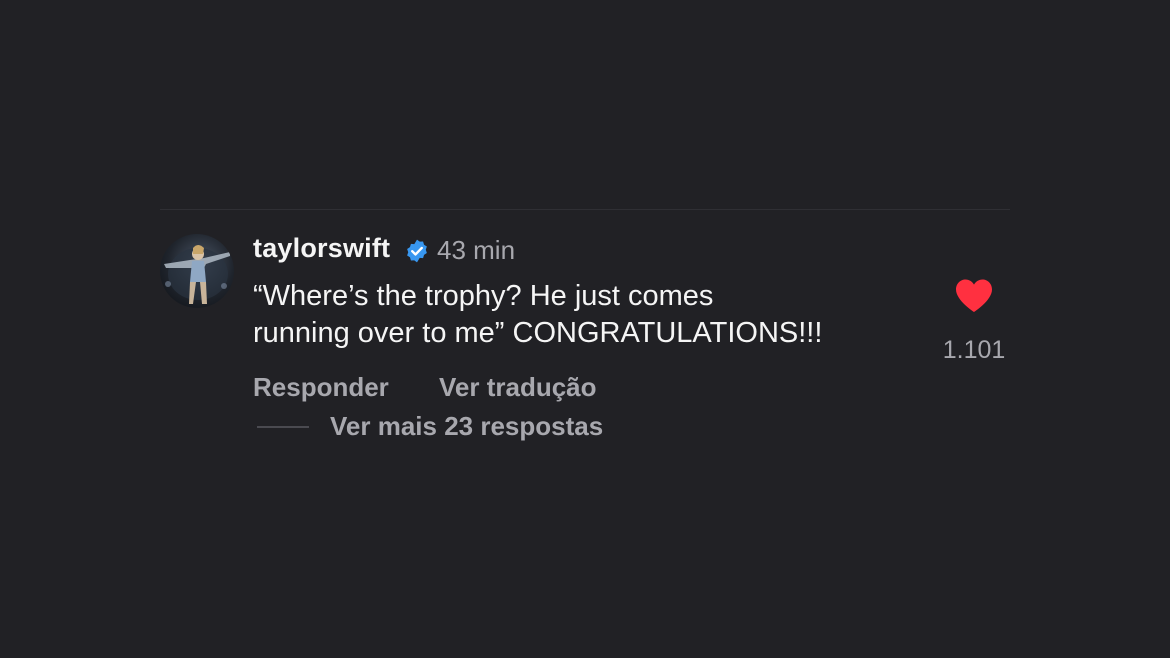 The image size is (1170, 658). Describe the element at coordinates (974, 350) in the screenshot. I see `like-count: 1.101` at that location.